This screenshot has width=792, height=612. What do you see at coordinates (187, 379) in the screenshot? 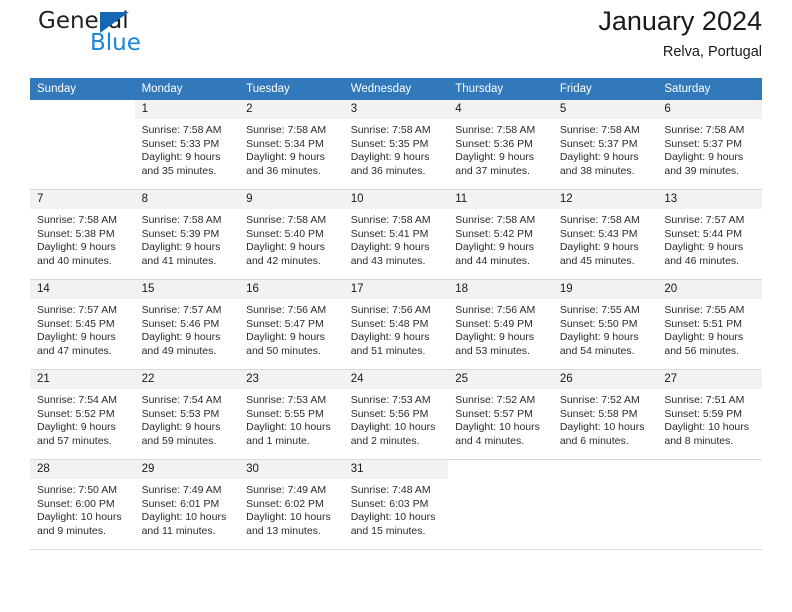
I see `day-number: 22` at bounding box center [187, 379].